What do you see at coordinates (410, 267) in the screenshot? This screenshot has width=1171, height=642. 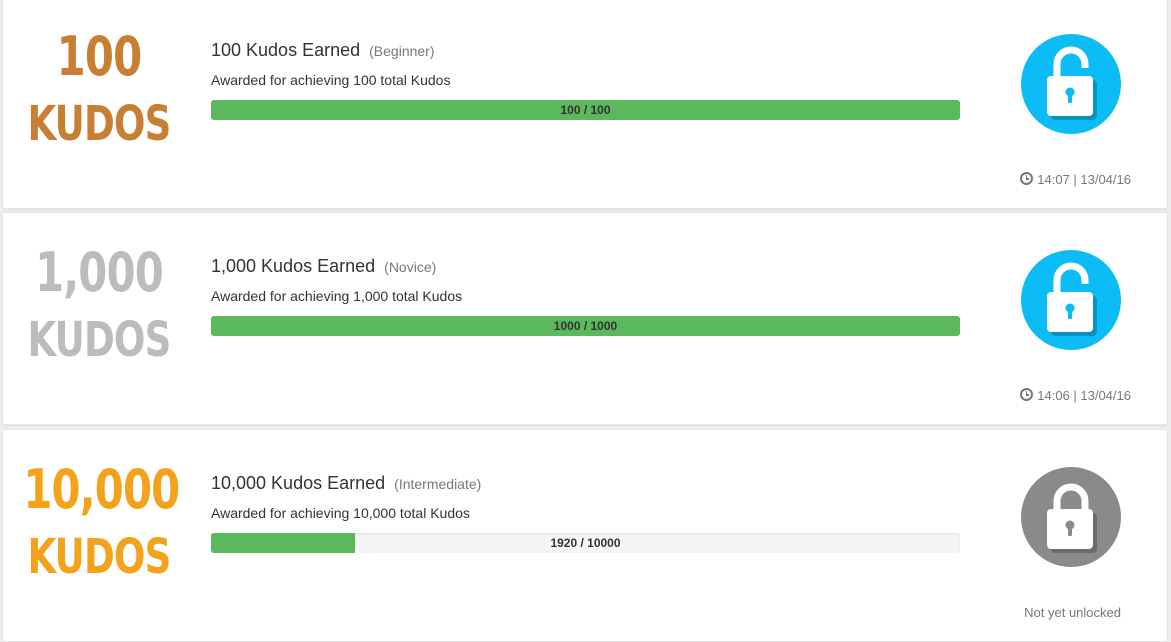 I see `level-text: (Novice)` at bounding box center [410, 267].